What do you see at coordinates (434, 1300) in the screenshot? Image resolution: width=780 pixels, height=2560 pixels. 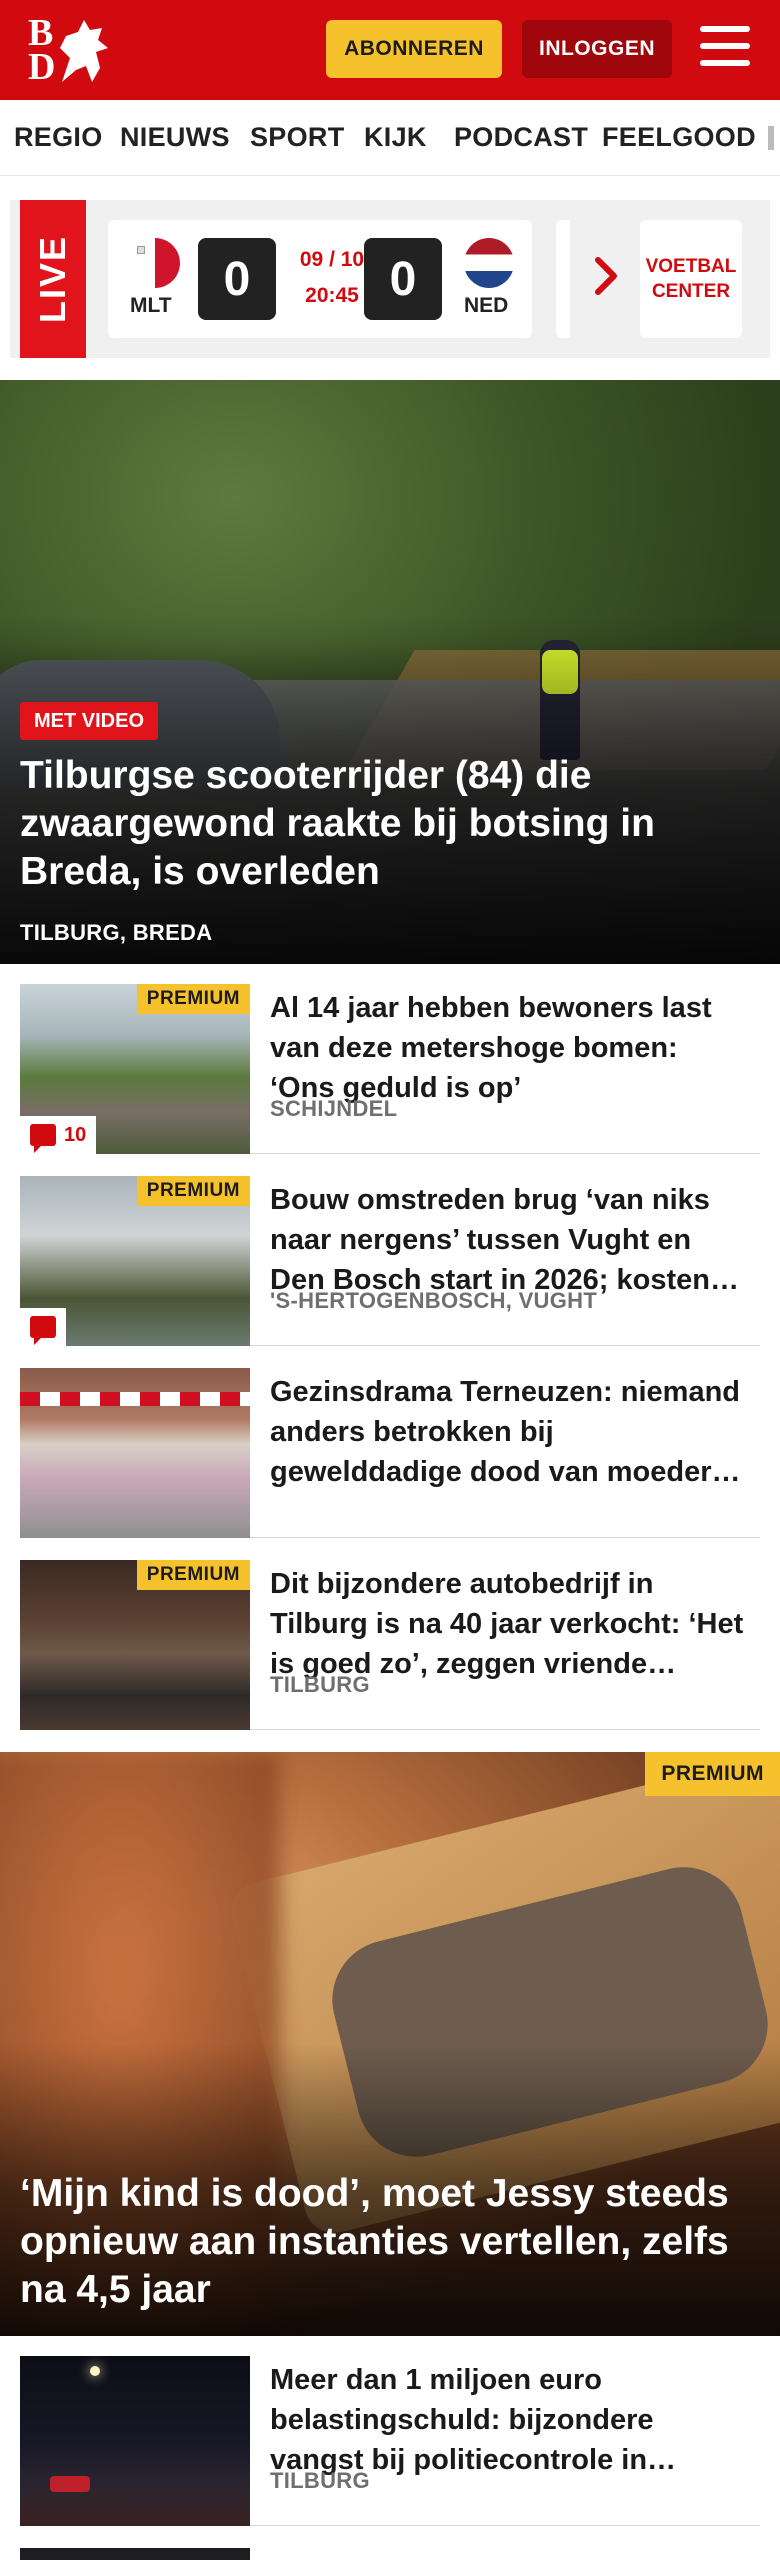 I see `article-location: 'S-HERTOGENBOSCH, VUGHT` at bounding box center [434, 1300].